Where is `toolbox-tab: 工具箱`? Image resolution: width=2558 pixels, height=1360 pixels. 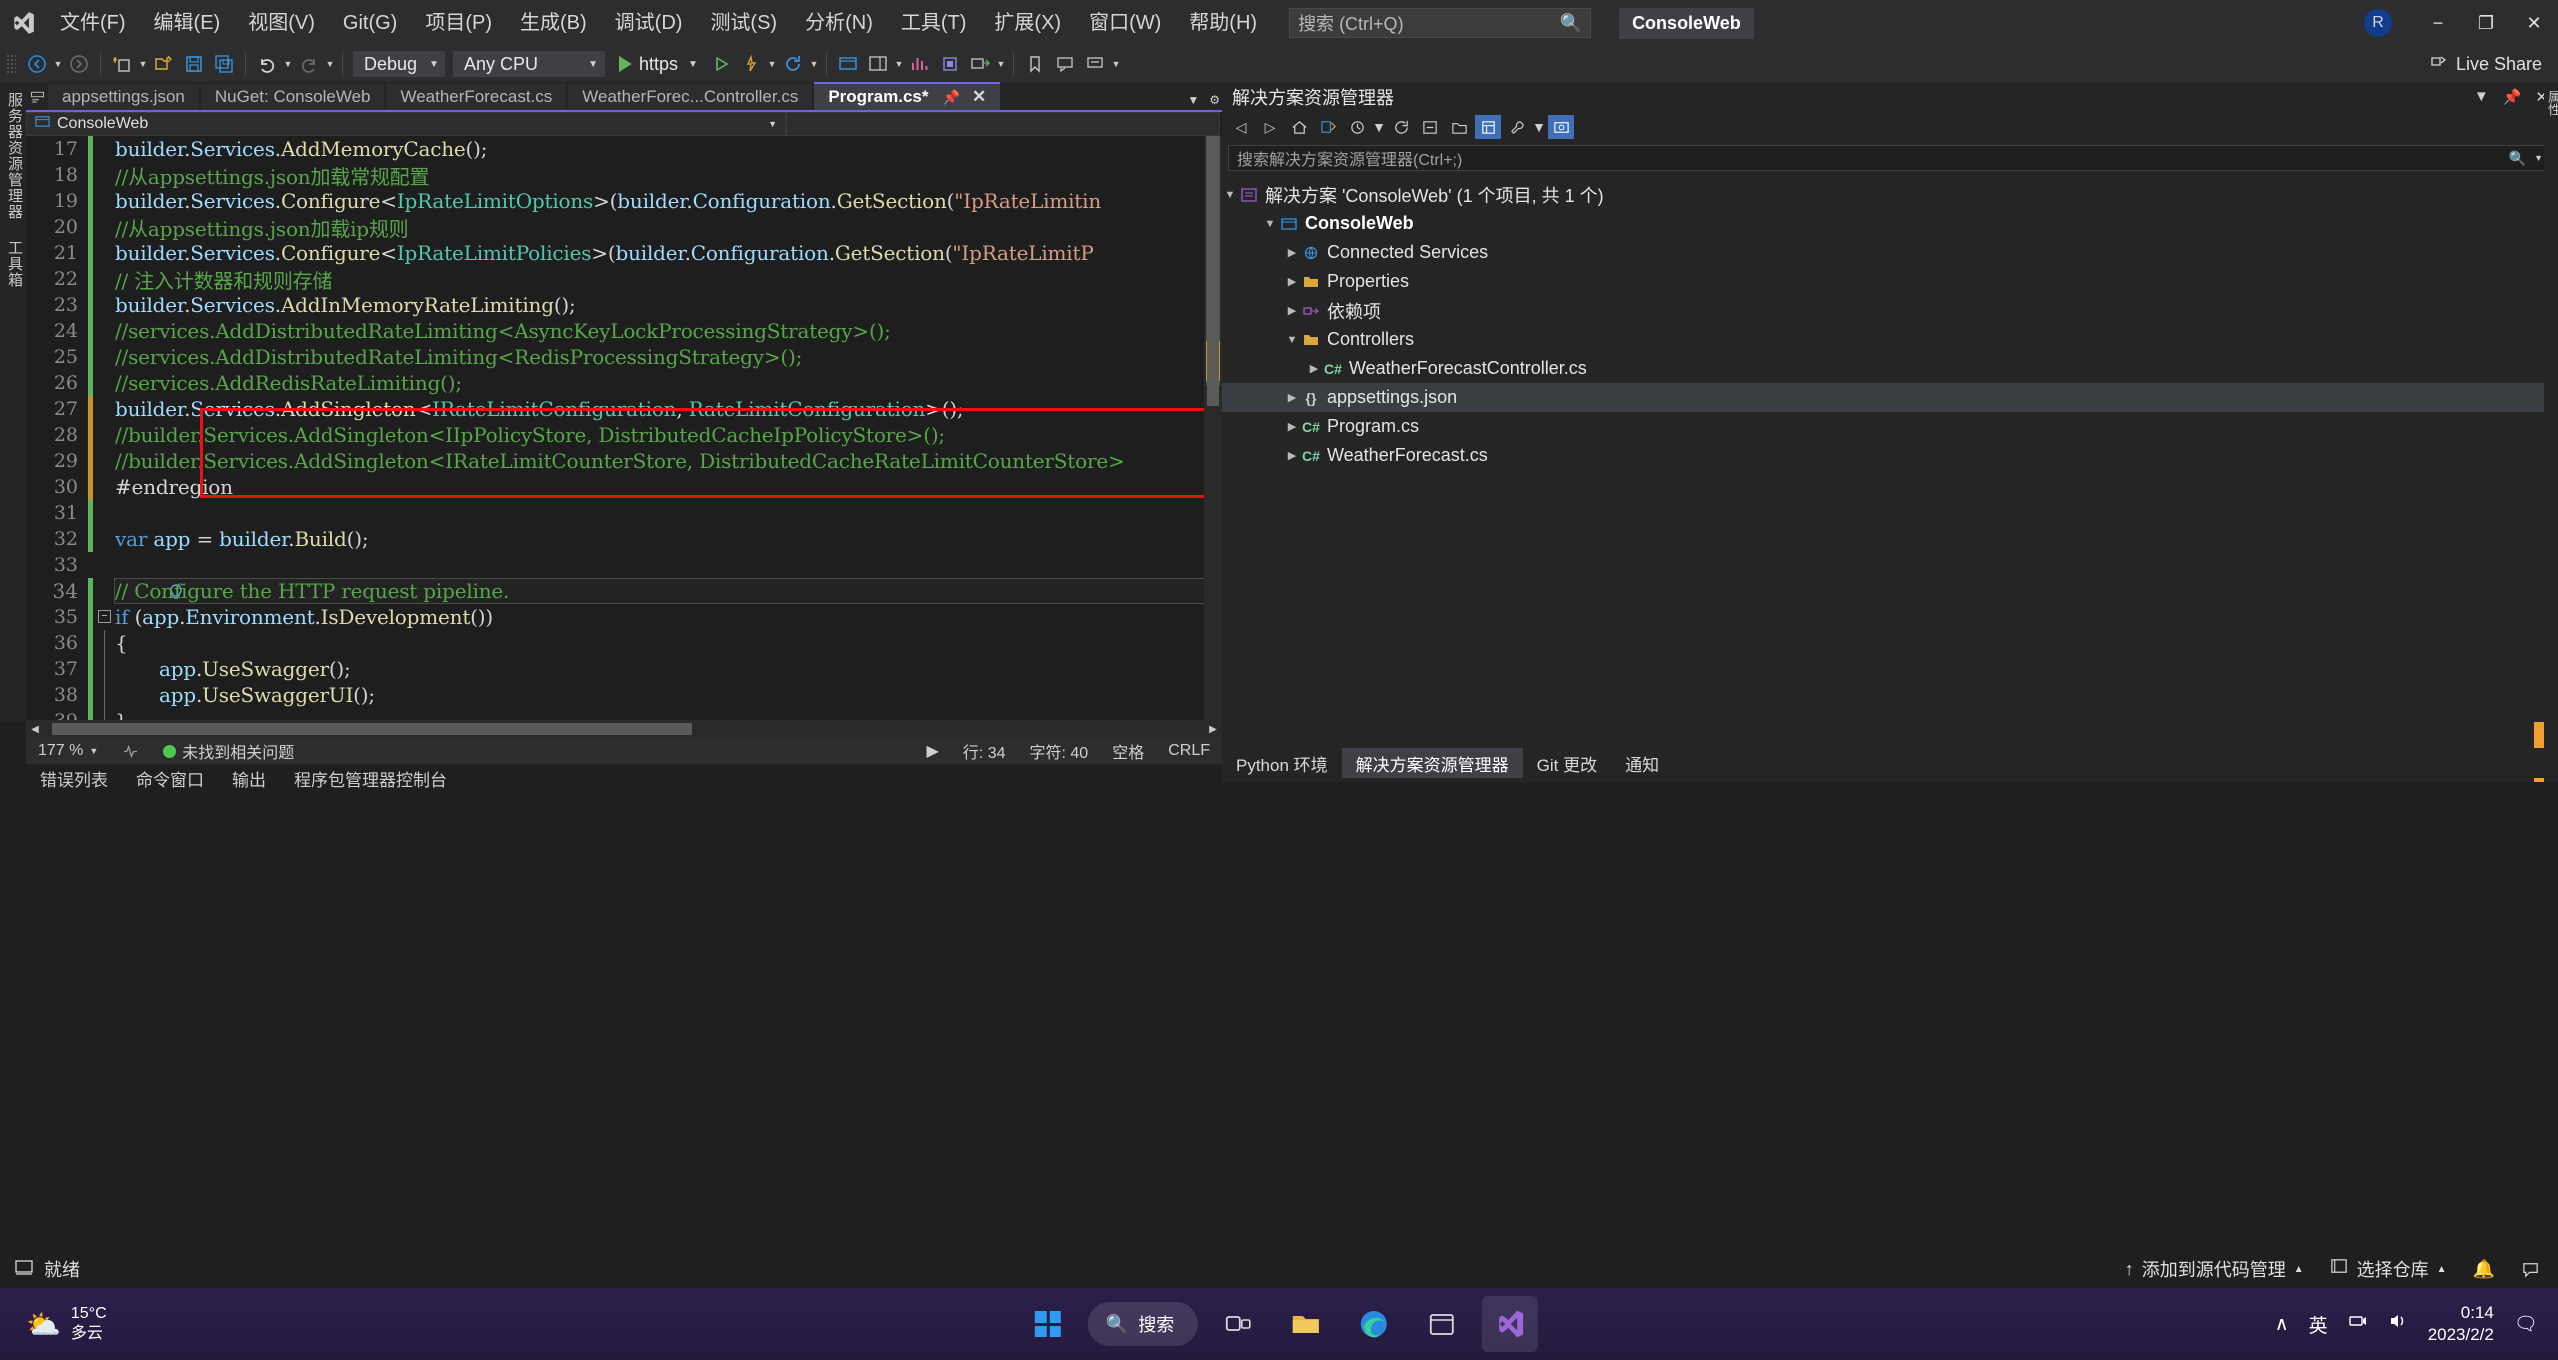 toolbox-tab: 工具箱 is located at coordinates (14, 264).